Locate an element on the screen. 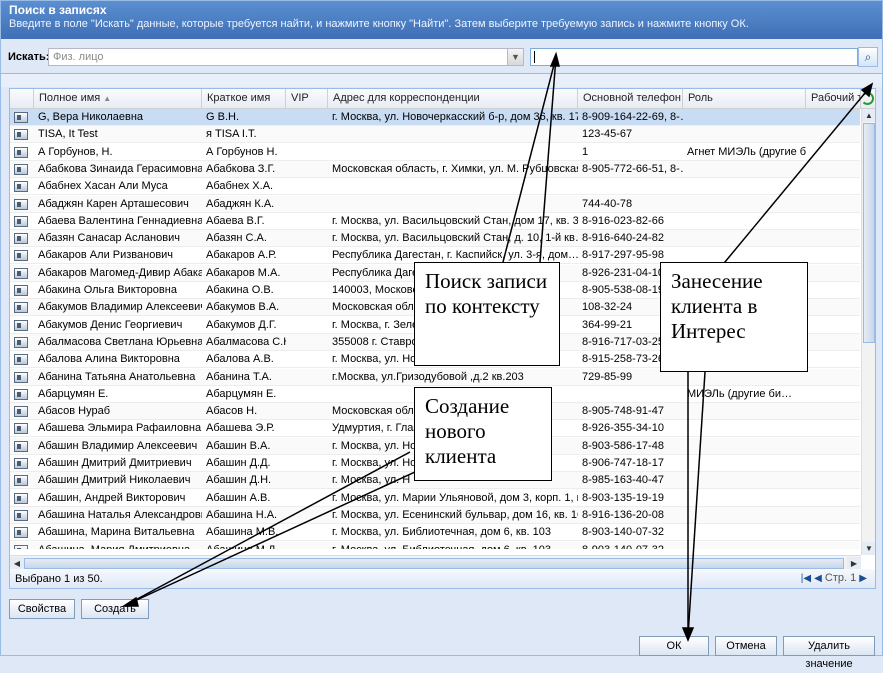 The height and width of the screenshot is (673, 883). cell-name: Абакумов Денис Георгиевич is located at coordinates (110, 324).